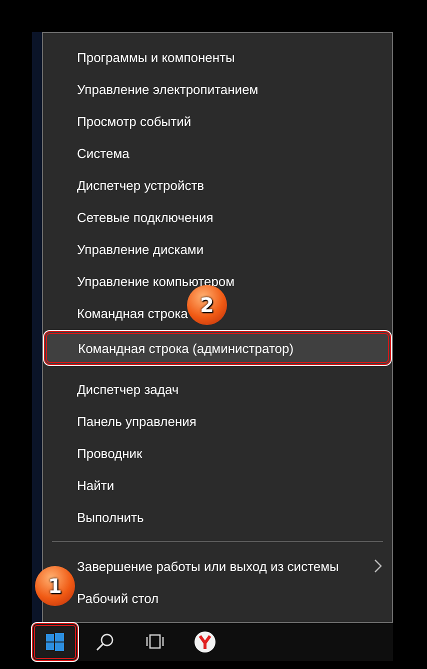  What do you see at coordinates (128, 389) in the screenshot?
I see `menu-item: Диспетчер задач` at bounding box center [128, 389].